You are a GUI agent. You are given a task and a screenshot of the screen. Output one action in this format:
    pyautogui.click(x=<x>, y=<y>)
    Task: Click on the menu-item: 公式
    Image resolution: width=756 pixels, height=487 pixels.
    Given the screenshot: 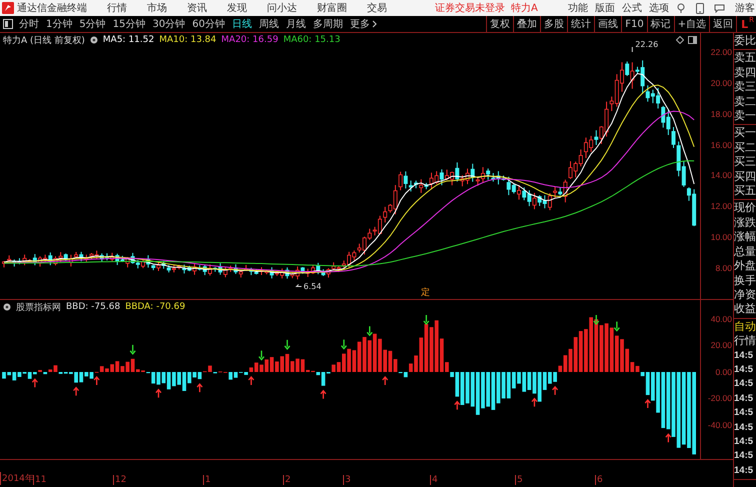 What is the action you would take?
    pyautogui.click(x=632, y=8)
    